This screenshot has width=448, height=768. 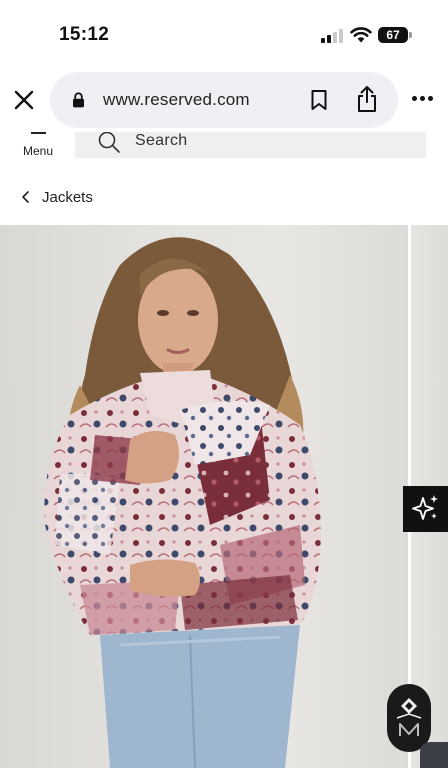 I want to click on bookmark-icon, so click(x=319, y=100).